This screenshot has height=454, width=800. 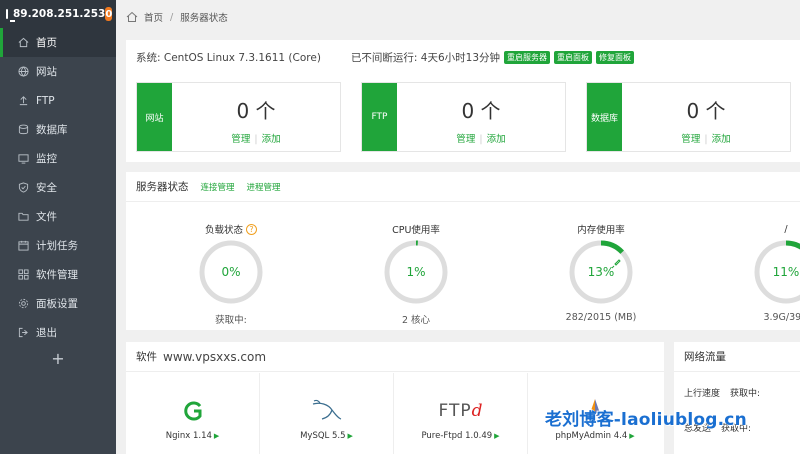 I want to click on status-gauge-1: CPU使用率 1% 2 核心, so click(x=416, y=274).